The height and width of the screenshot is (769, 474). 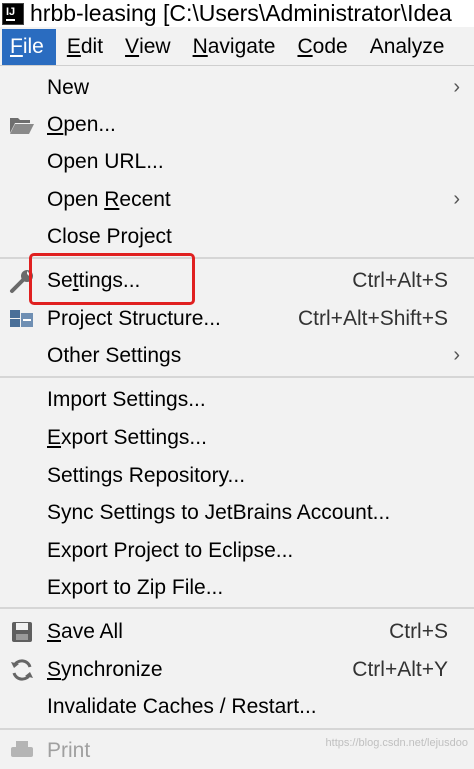 What do you see at coordinates (407, 47) in the screenshot?
I see `menu-analyze: Analyze` at bounding box center [407, 47].